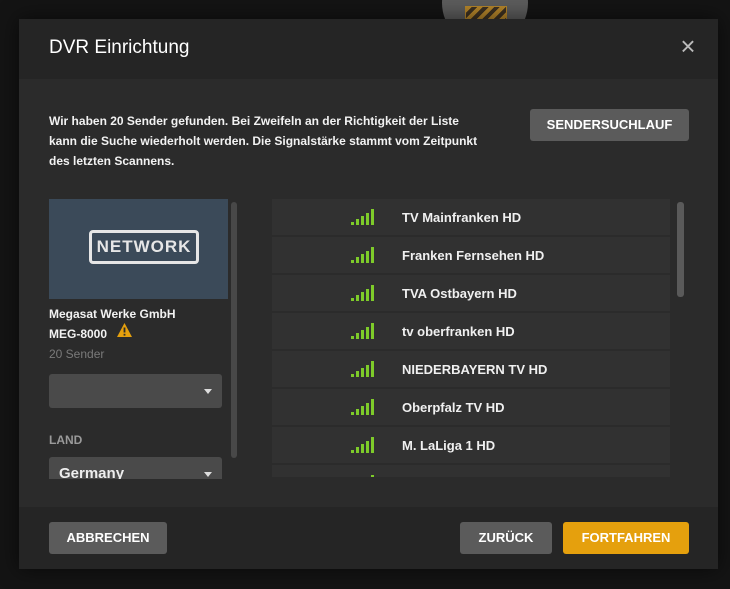  Describe the element at coordinates (475, 369) in the screenshot. I see `channel-name: NIEDERBAYERN TV HD` at that location.